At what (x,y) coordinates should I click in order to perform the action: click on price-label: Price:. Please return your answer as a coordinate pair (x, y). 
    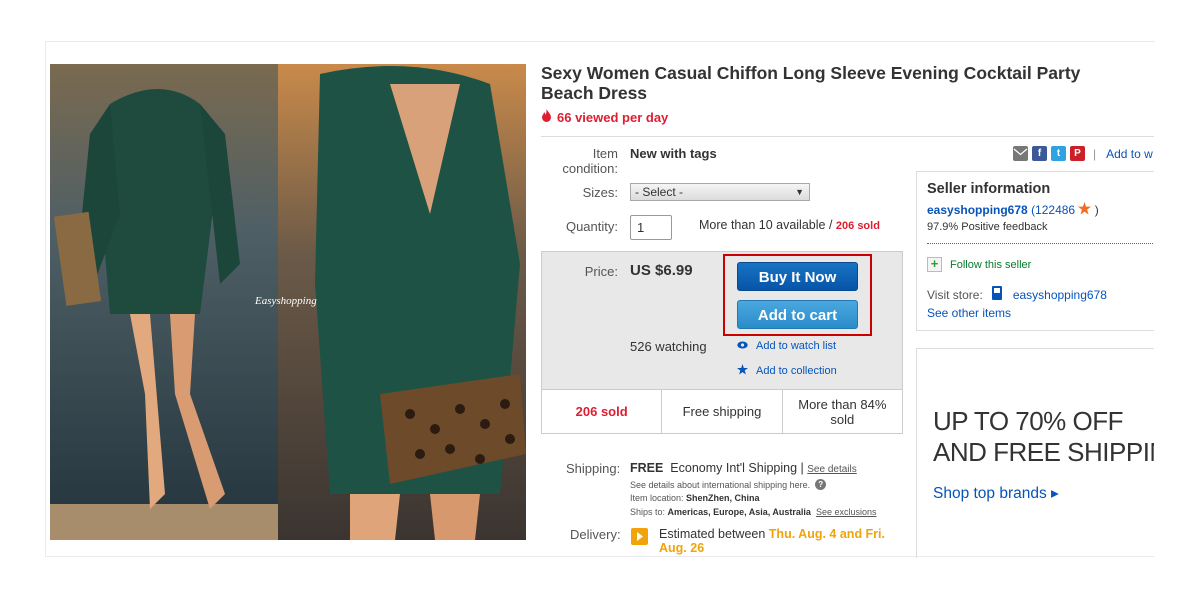
    Looking at the image, I should click on (601, 271).